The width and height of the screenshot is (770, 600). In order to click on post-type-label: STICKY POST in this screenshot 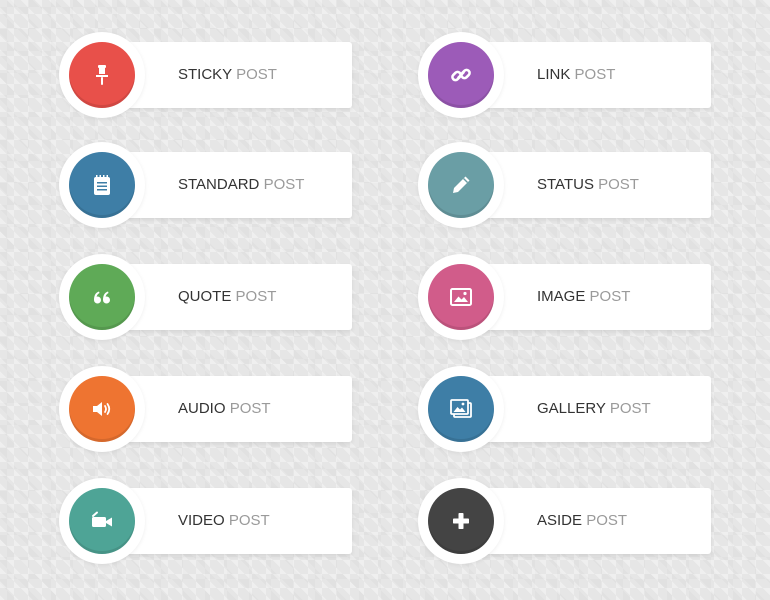, I will do `click(227, 74)`.